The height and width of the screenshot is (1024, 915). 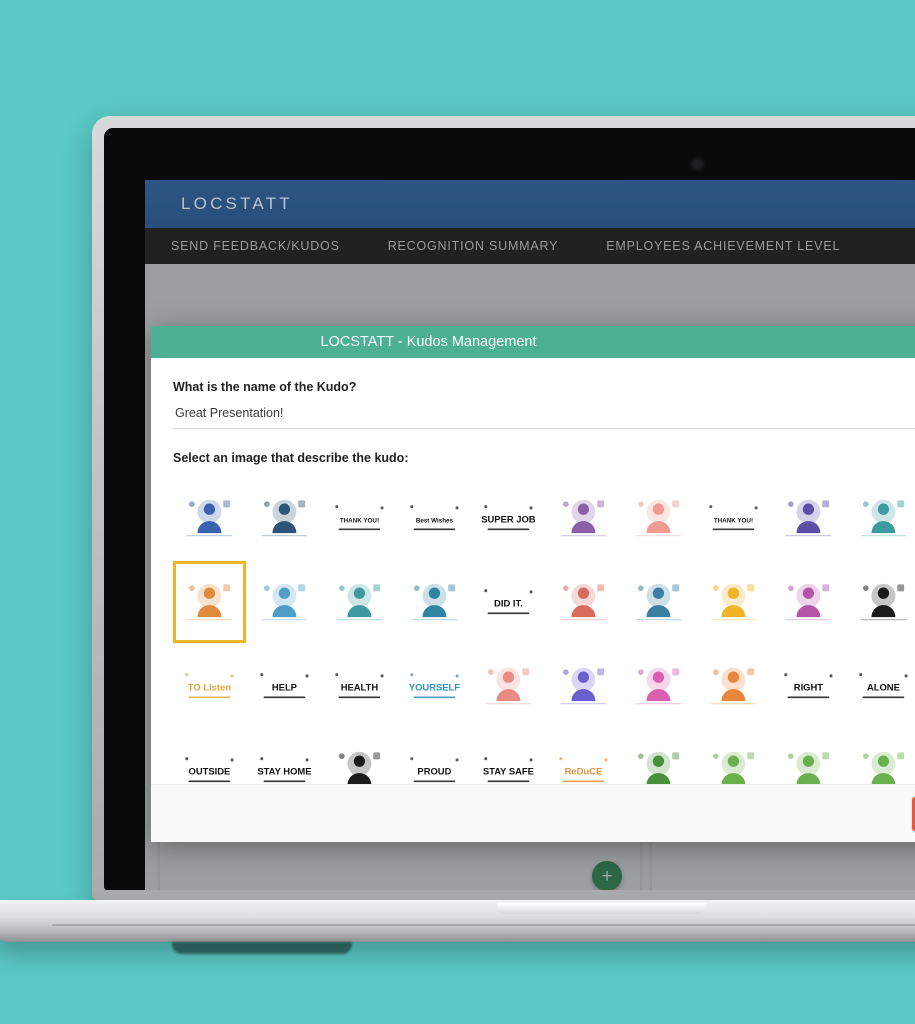 I want to click on laptop-foot-shadow, so click(x=262, y=948).